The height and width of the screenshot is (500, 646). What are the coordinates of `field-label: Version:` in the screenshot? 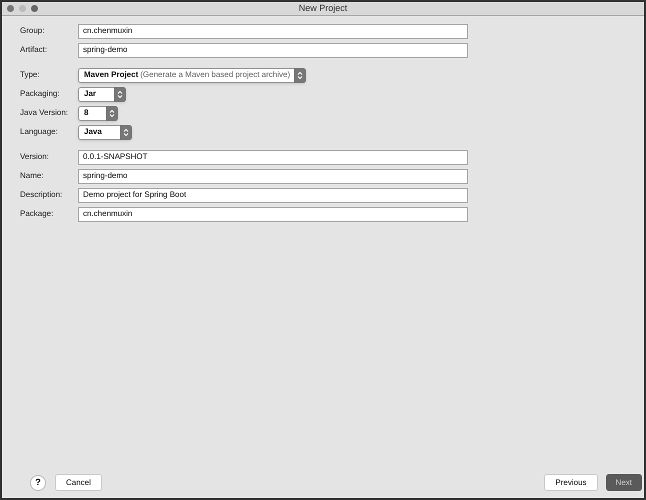 It's located at (35, 157).